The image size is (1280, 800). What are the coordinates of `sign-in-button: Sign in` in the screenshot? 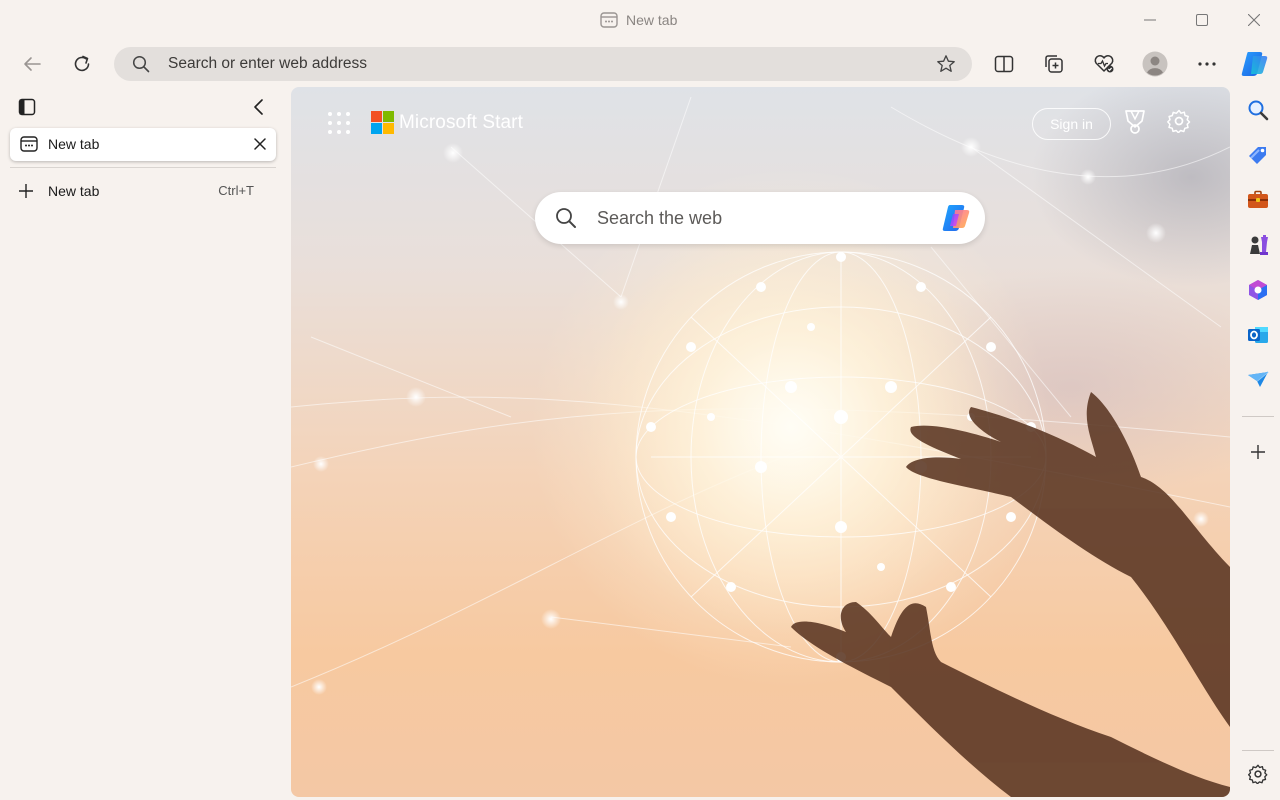 It's located at (1071, 124).